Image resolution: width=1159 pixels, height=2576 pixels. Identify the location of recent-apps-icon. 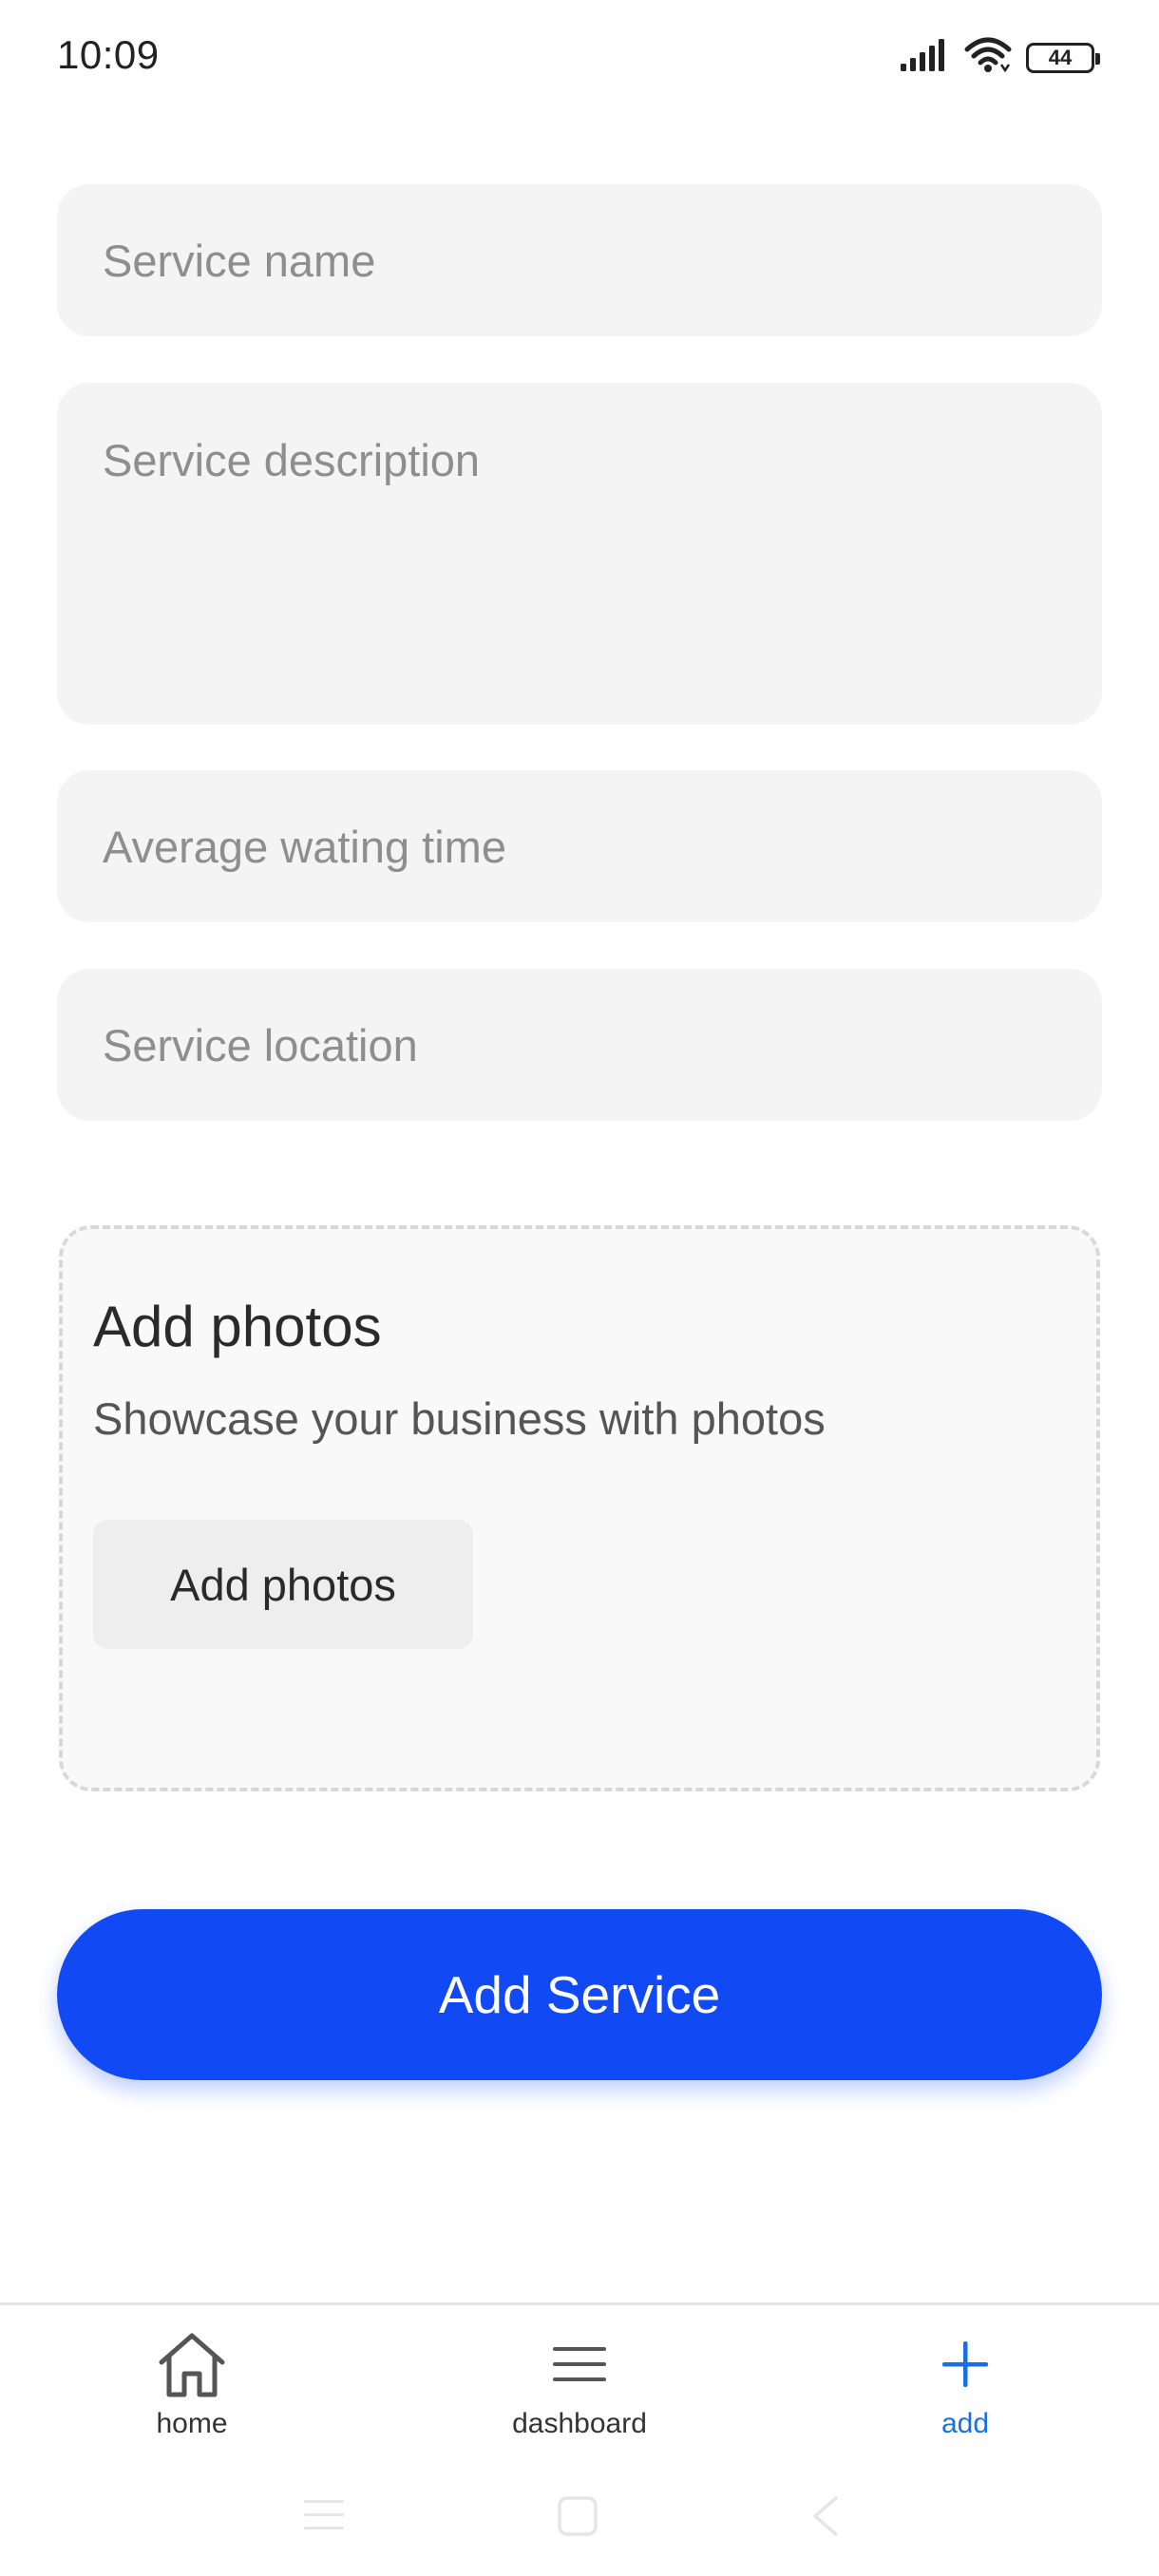
(324, 2516).